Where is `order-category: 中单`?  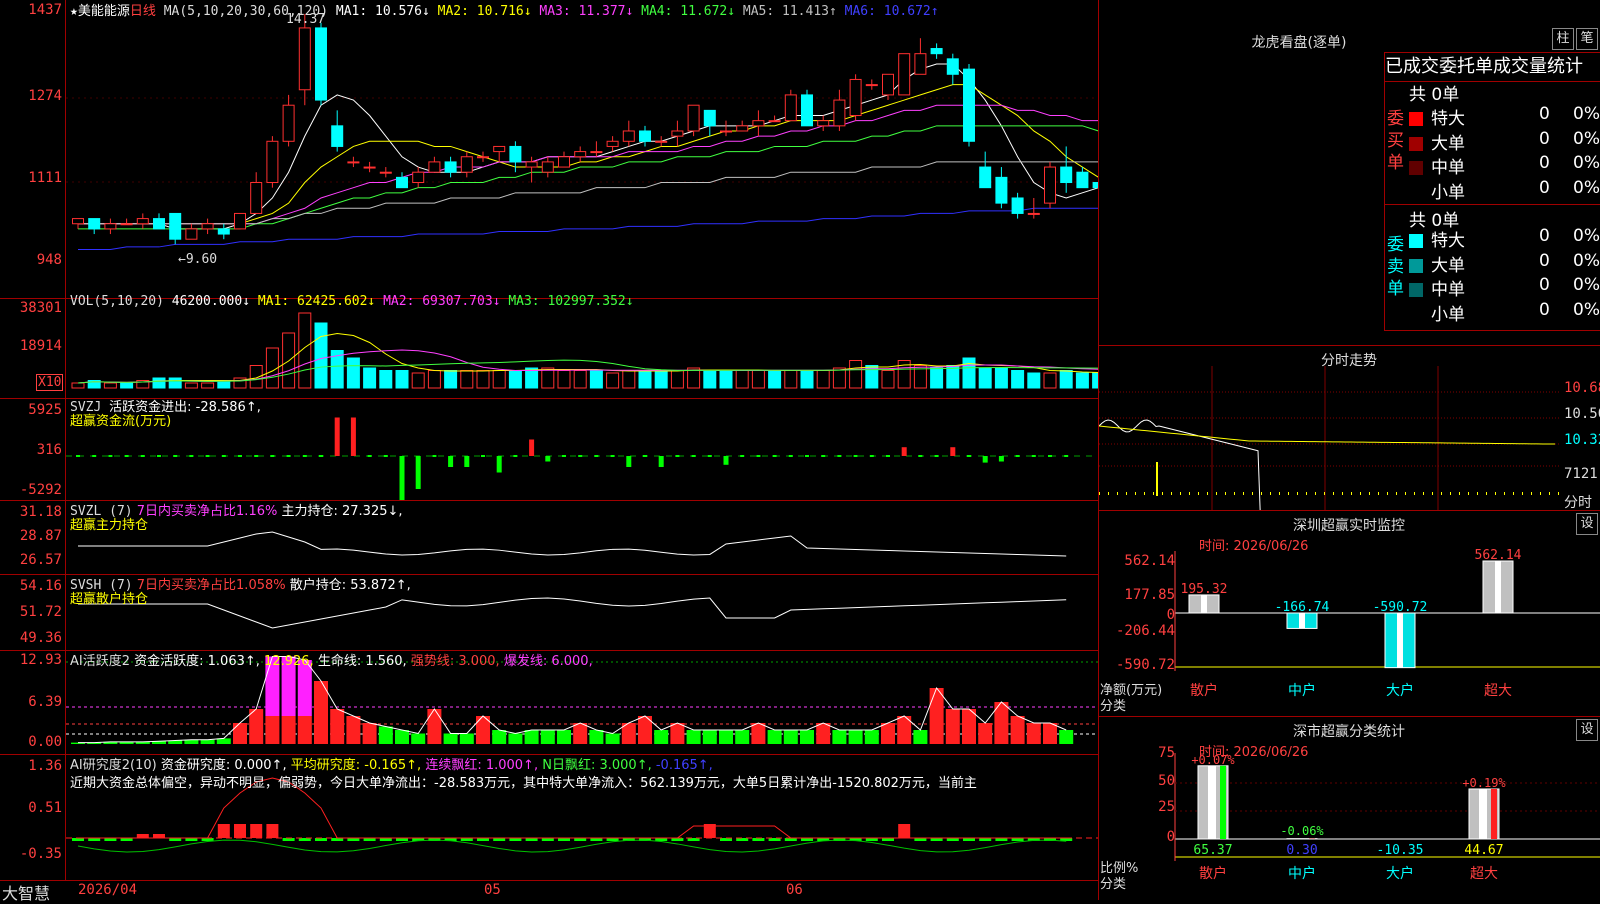 order-category: 中单 is located at coordinates (1448, 168).